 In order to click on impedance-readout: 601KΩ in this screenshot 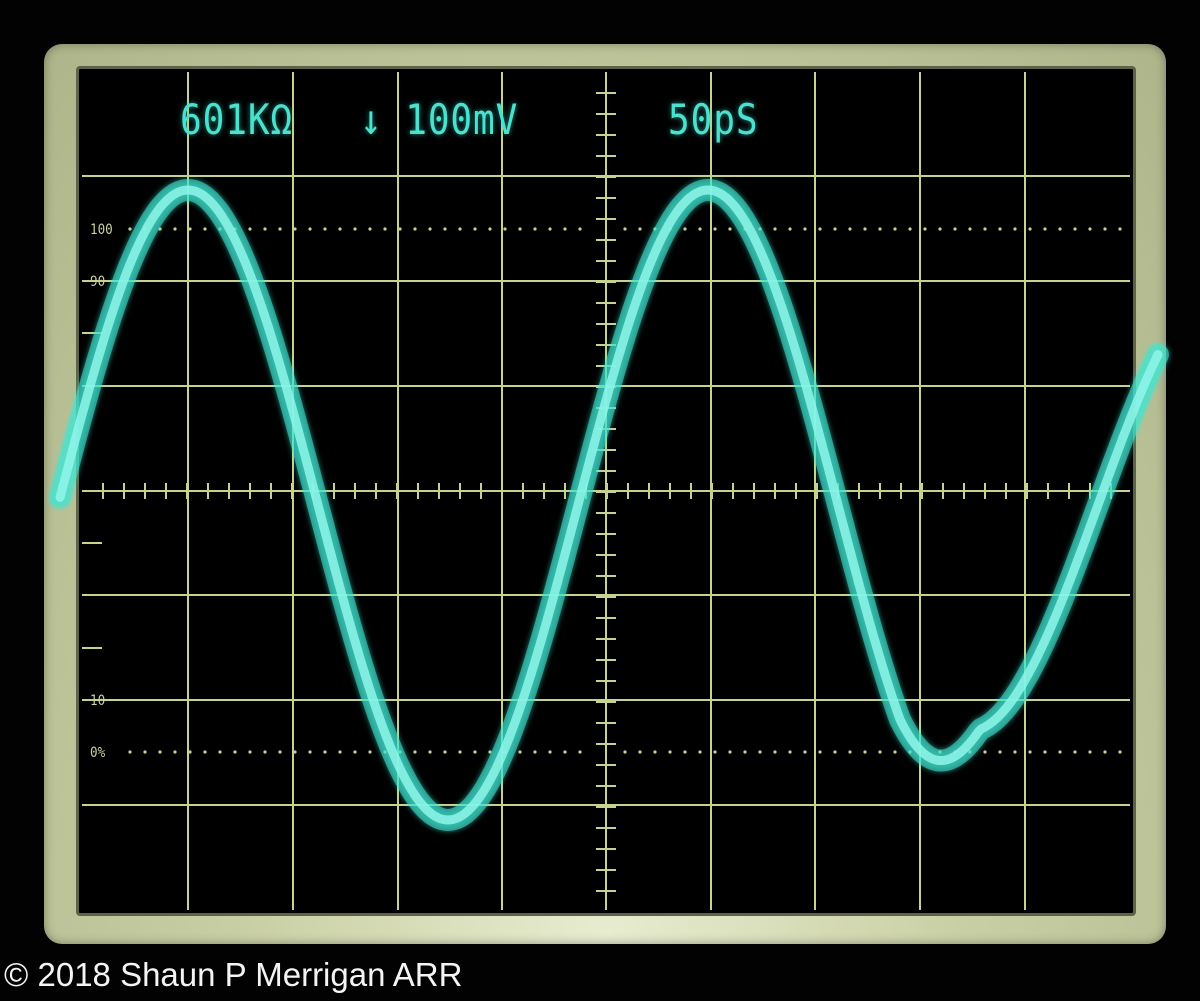, I will do `click(237, 119)`.